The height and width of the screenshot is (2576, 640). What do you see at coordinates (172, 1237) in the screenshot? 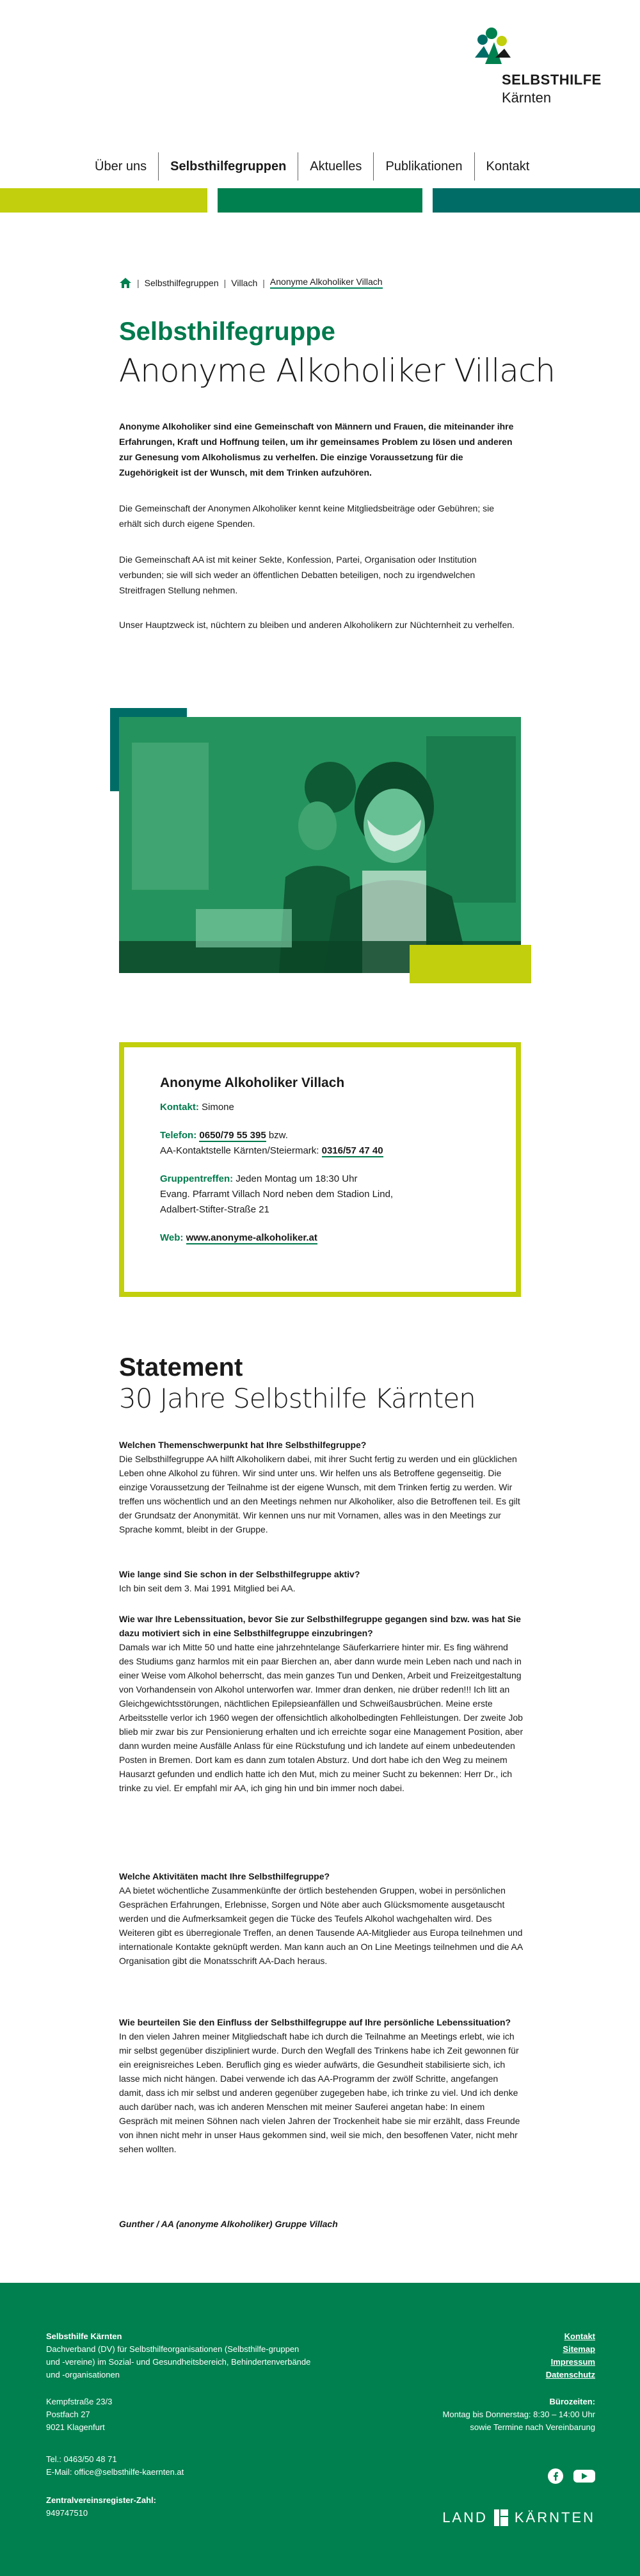
I see `web-label: Web:` at bounding box center [172, 1237].